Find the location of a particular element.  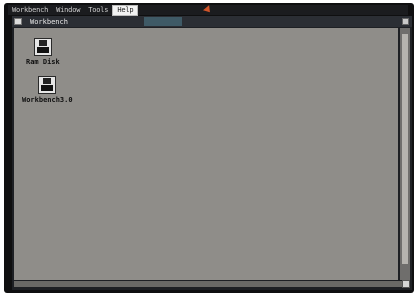

menu-help: Help is located at coordinates (125, 10).